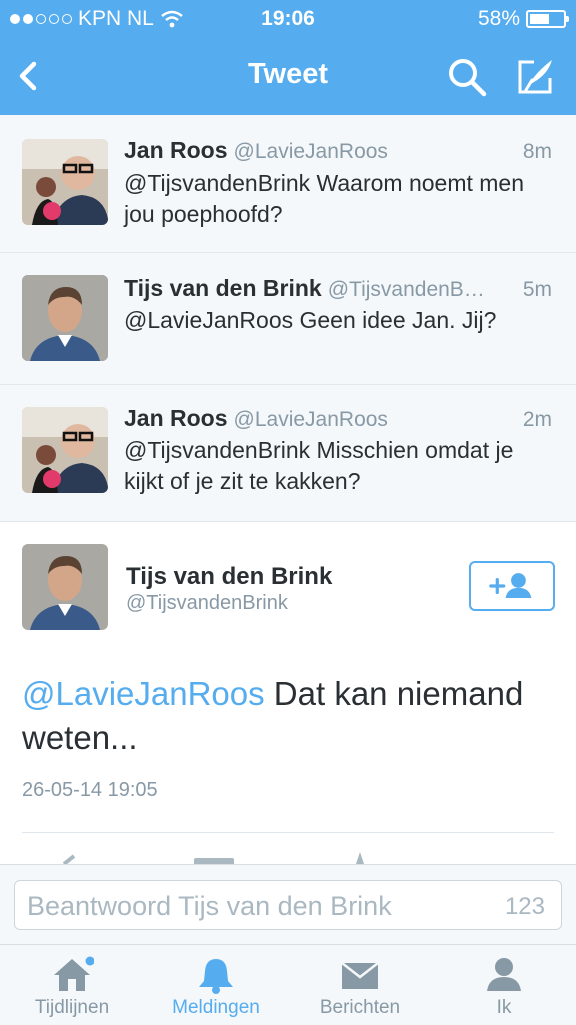 This screenshot has height=1025, width=576. Describe the element at coordinates (539, 19) in the screenshot. I see `battery-fill` at that location.